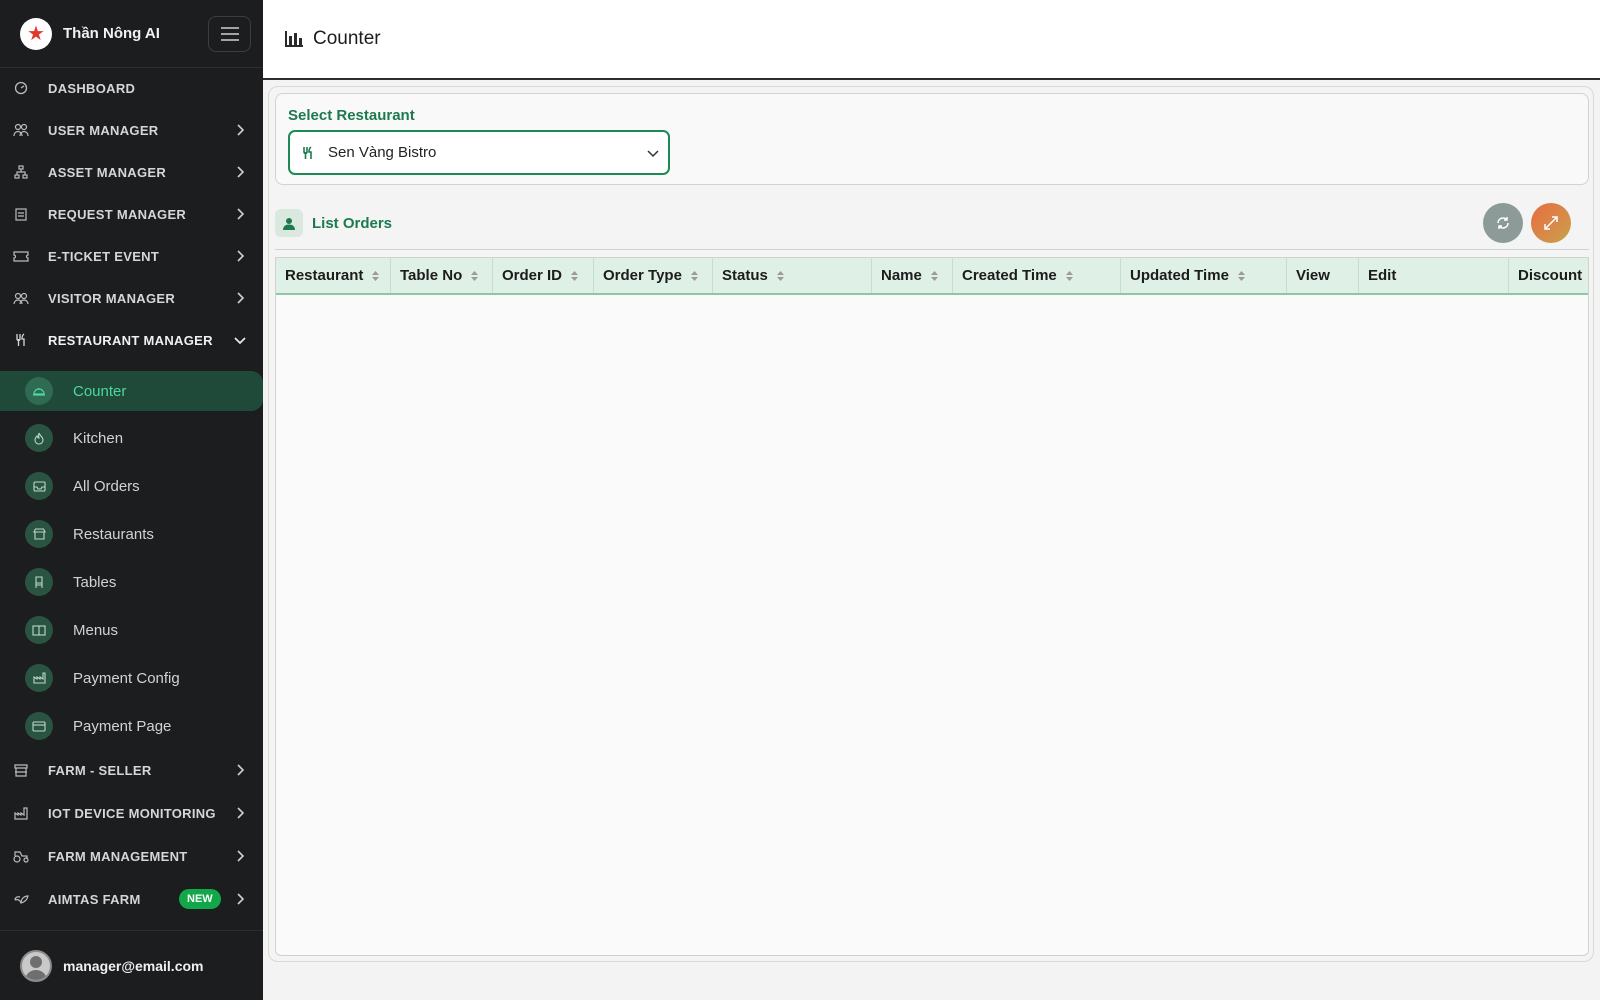 This screenshot has width=1600, height=1000. What do you see at coordinates (745, 275) in the screenshot?
I see `column-label: Status` at bounding box center [745, 275].